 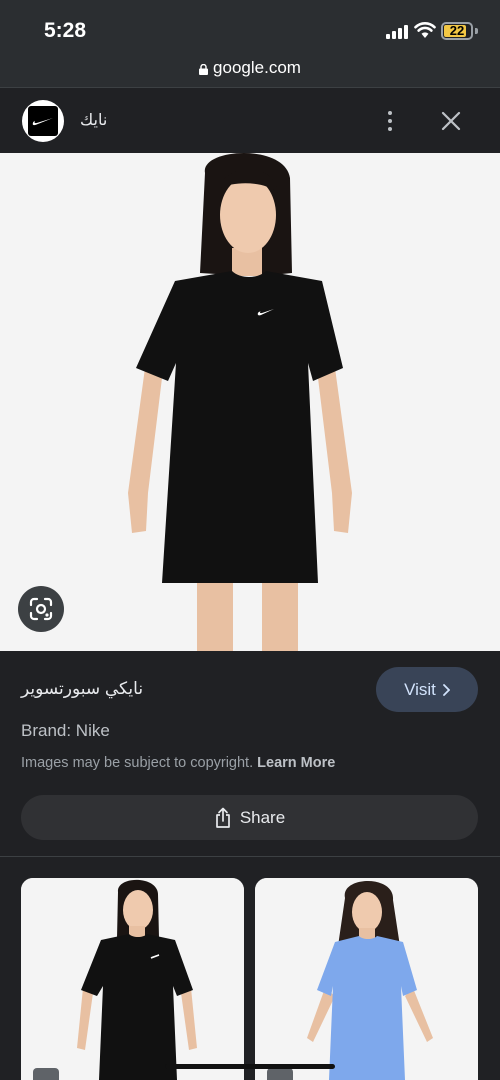 I want to click on more-options-button, so click(x=390, y=121).